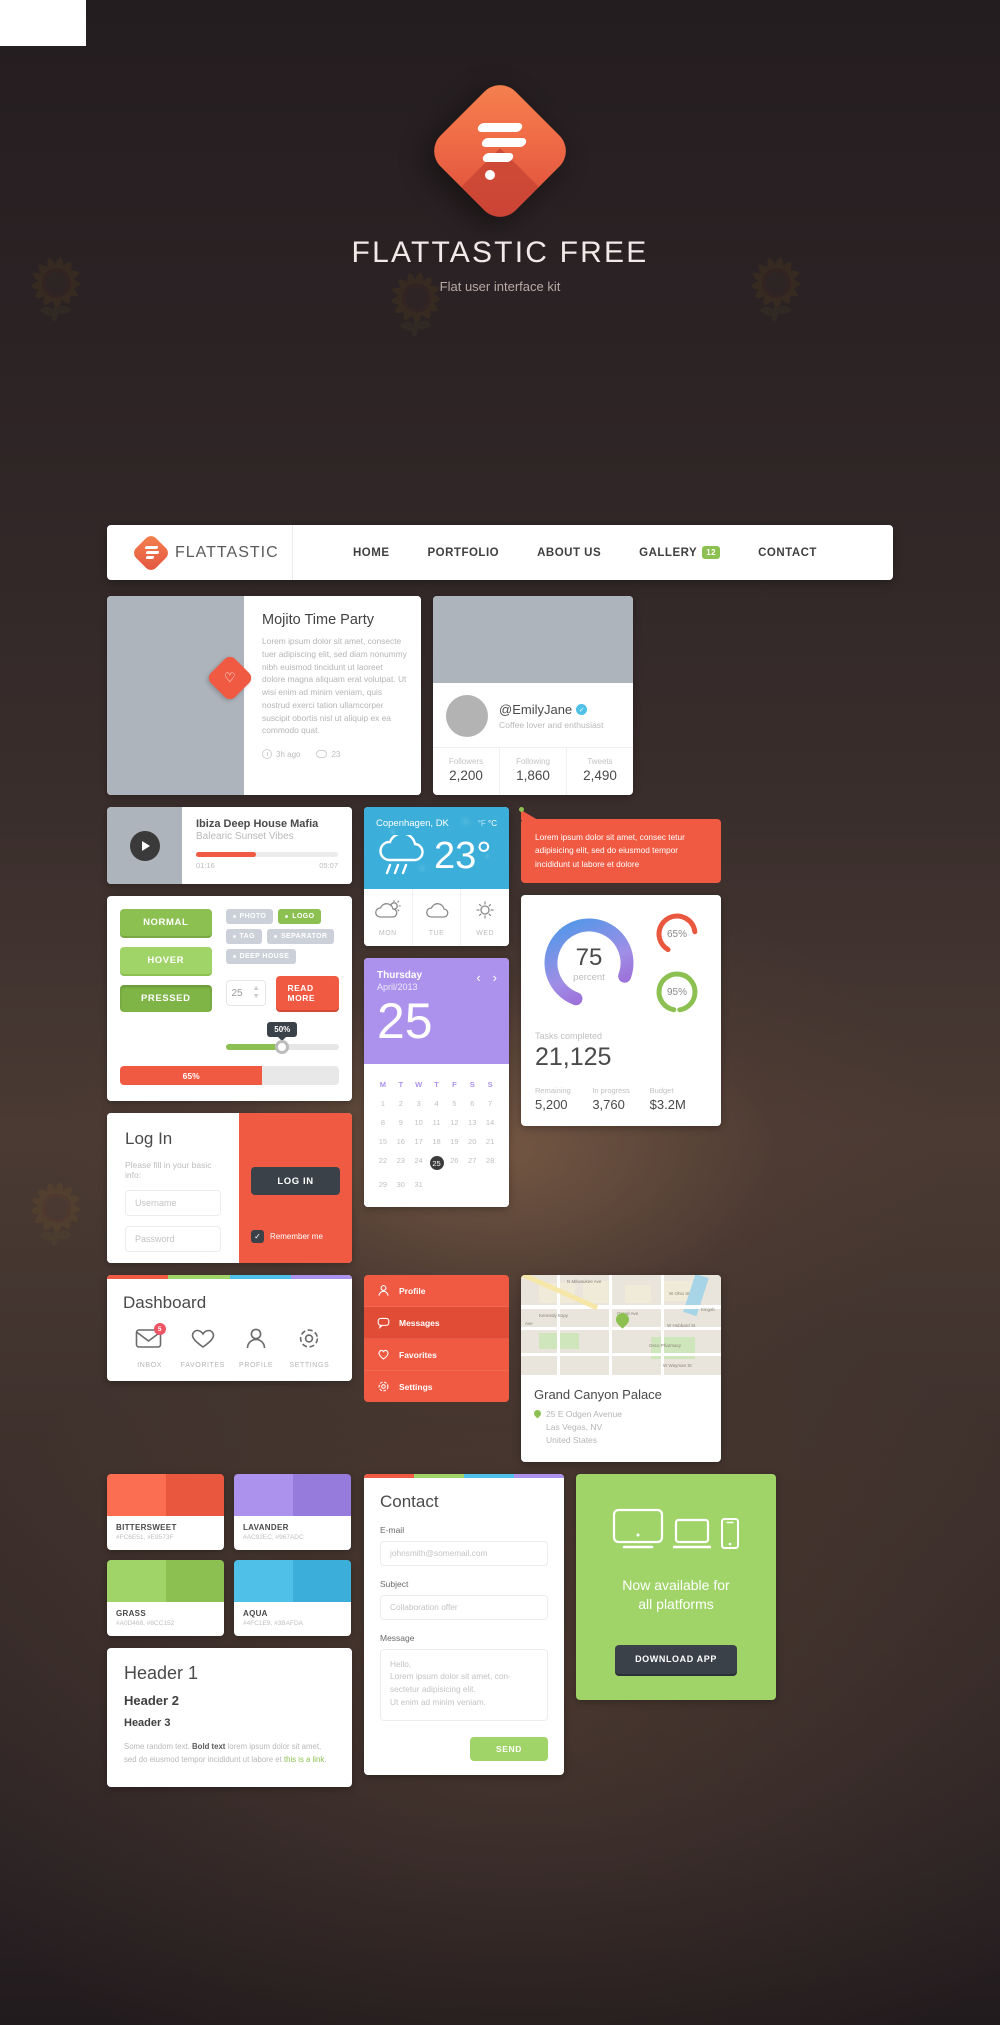 Image resolution: width=1000 pixels, height=2025 pixels. Describe the element at coordinates (464, 1553) in the screenshot. I see `email-field: johnsmith@somemail.com` at that location.